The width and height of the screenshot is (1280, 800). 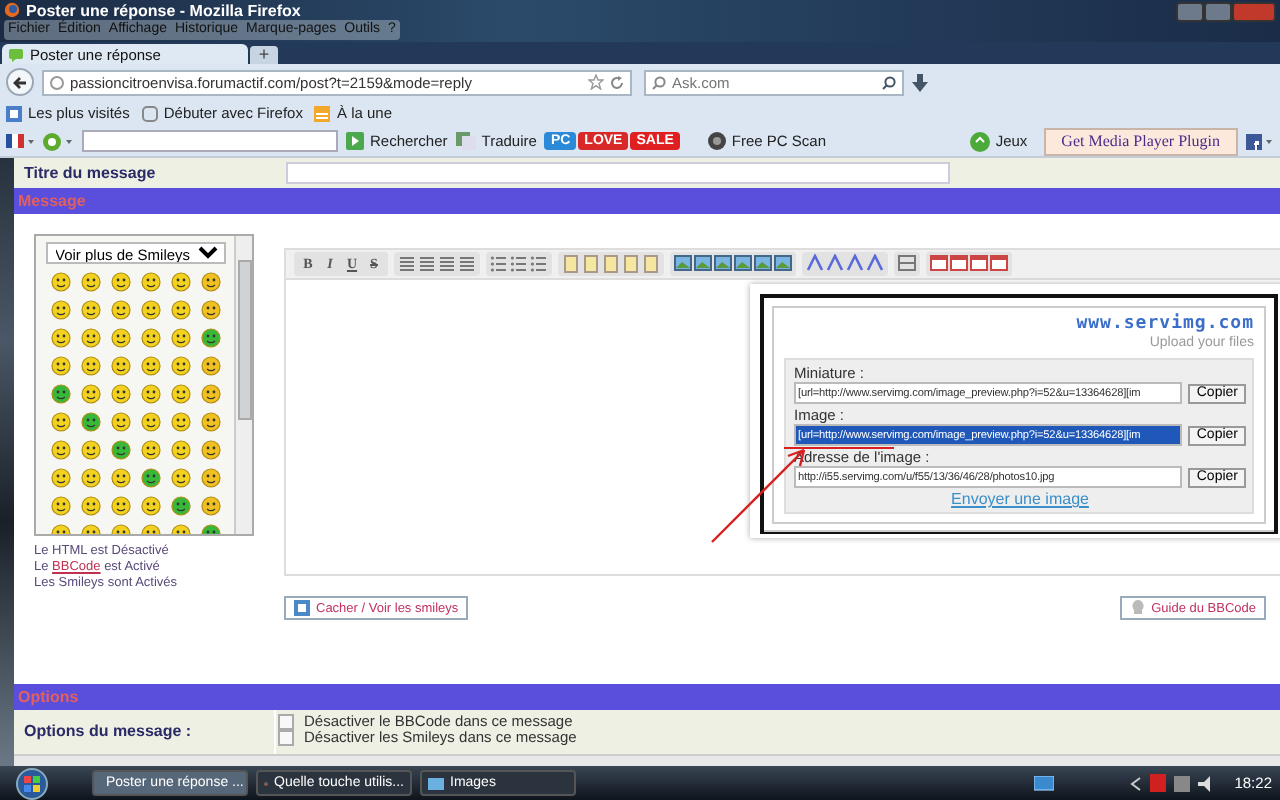 I want to click on back-arrow-icon, so click(x=20, y=82).